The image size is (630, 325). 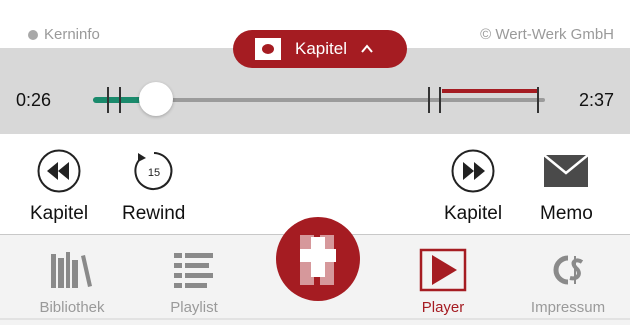 What do you see at coordinates (473, 213) in the screenshot?
I see `next-chapter-label: Kapitel` at bounding box center [473, 213].